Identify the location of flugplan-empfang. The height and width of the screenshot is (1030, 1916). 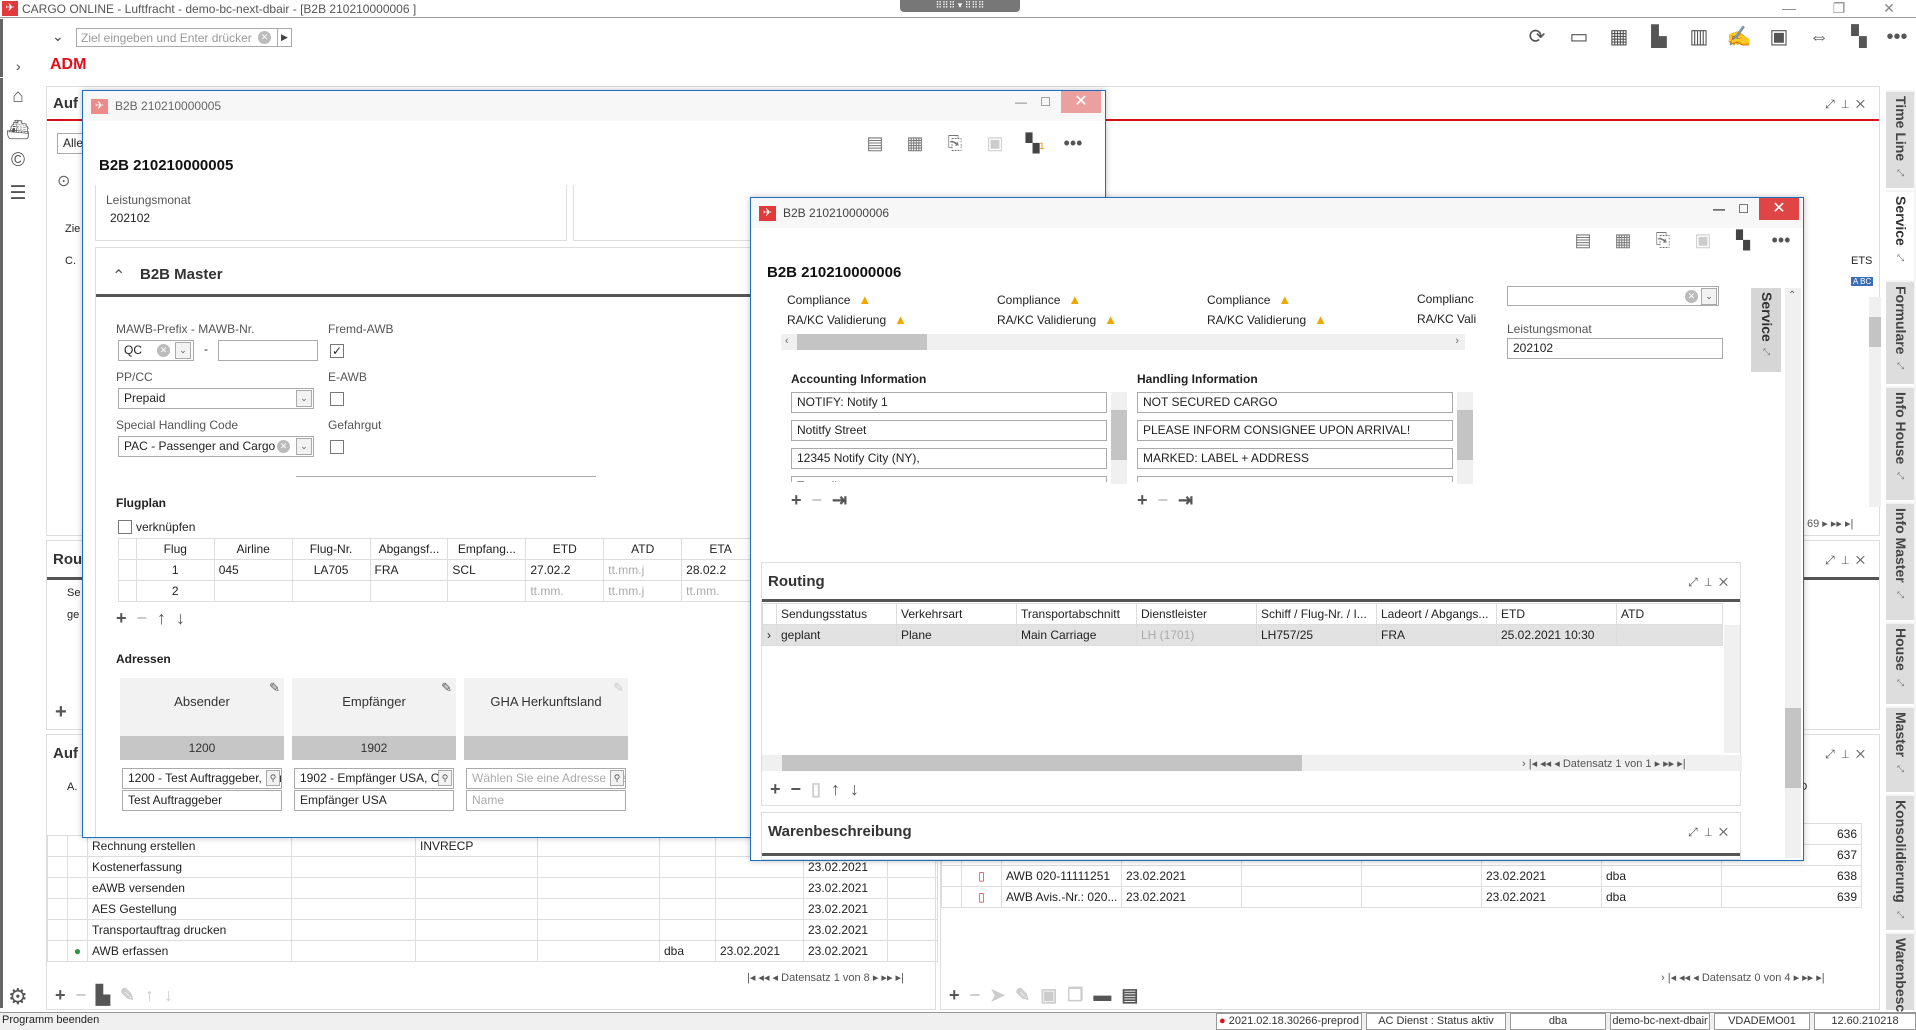
(487, 591).